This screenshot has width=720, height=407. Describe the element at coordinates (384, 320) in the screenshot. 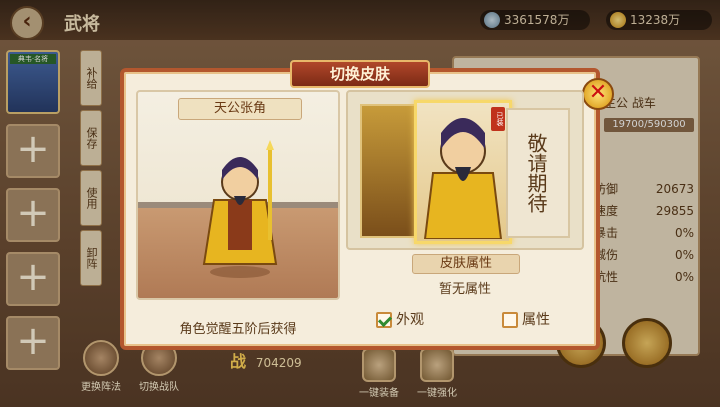

I see `checkbox-checked-icon` at that location.